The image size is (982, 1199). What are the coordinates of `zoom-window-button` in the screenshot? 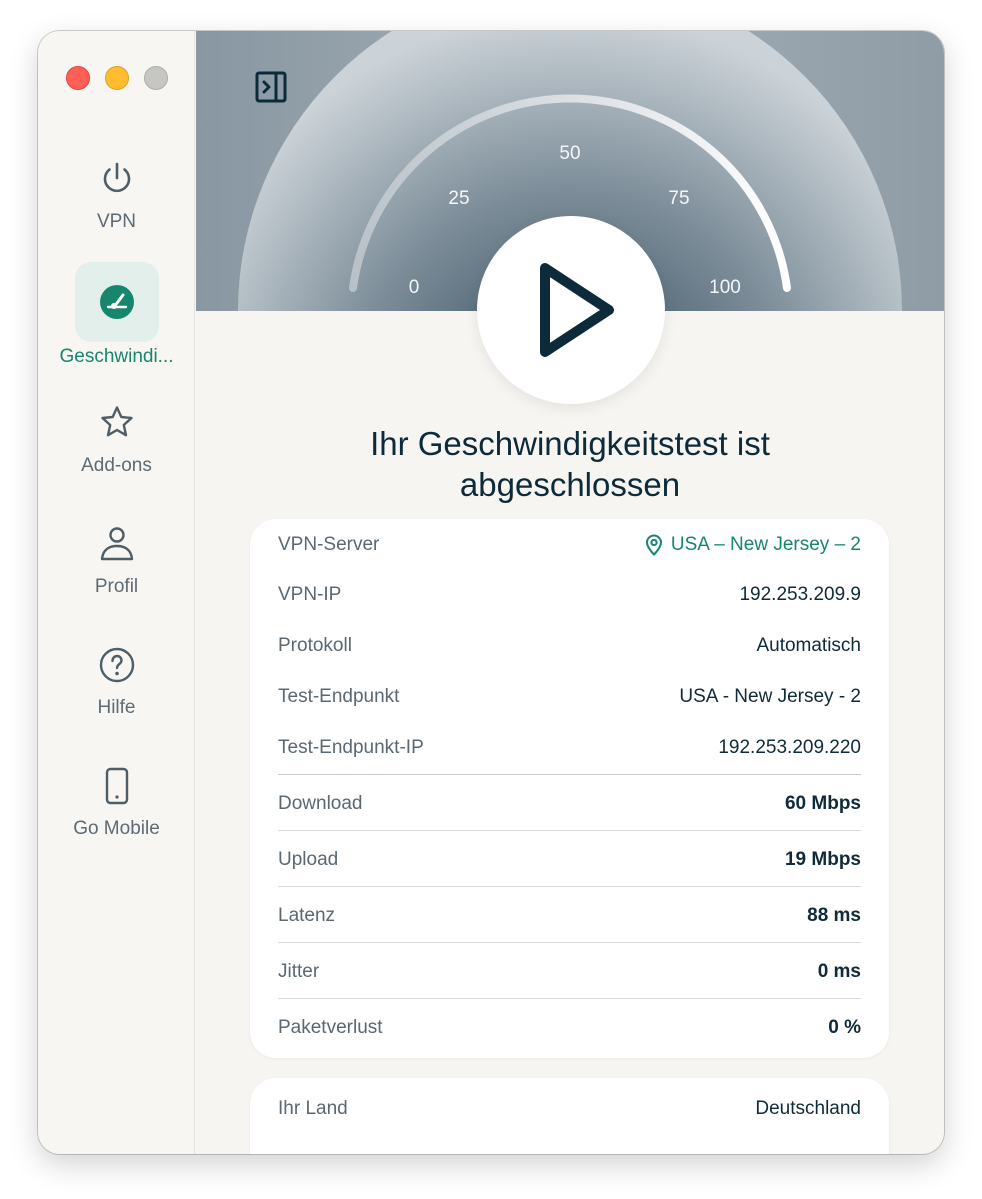 It's located at (156, 78).